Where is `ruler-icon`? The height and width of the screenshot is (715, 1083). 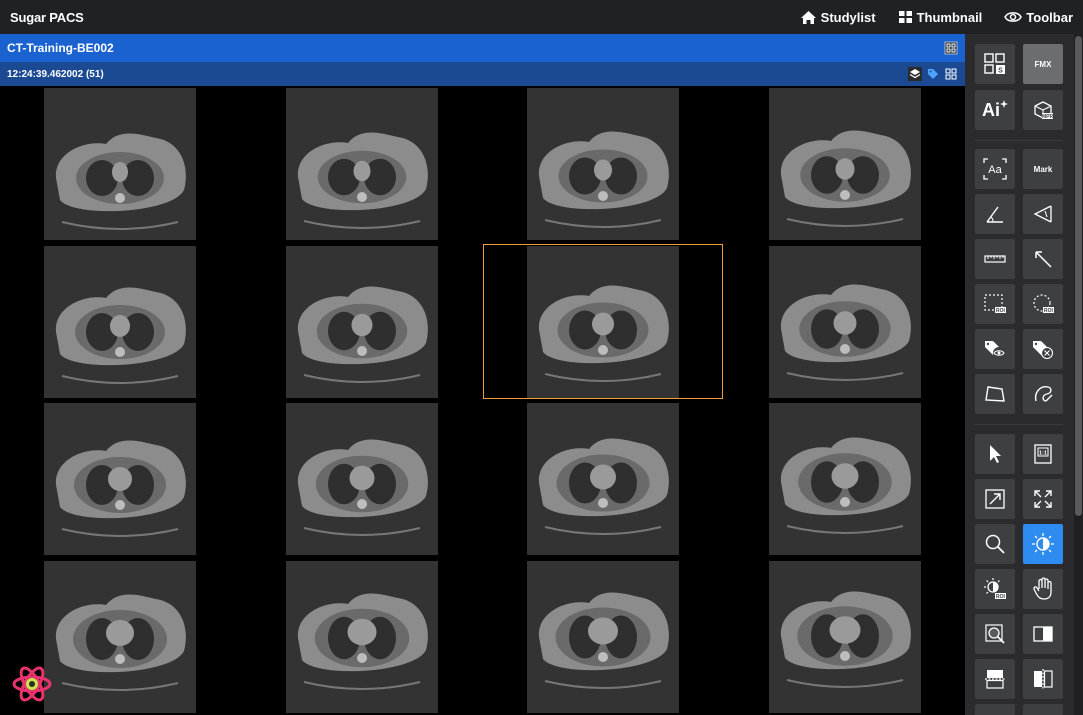 ruler-icon is located at coordinates (995, 259).